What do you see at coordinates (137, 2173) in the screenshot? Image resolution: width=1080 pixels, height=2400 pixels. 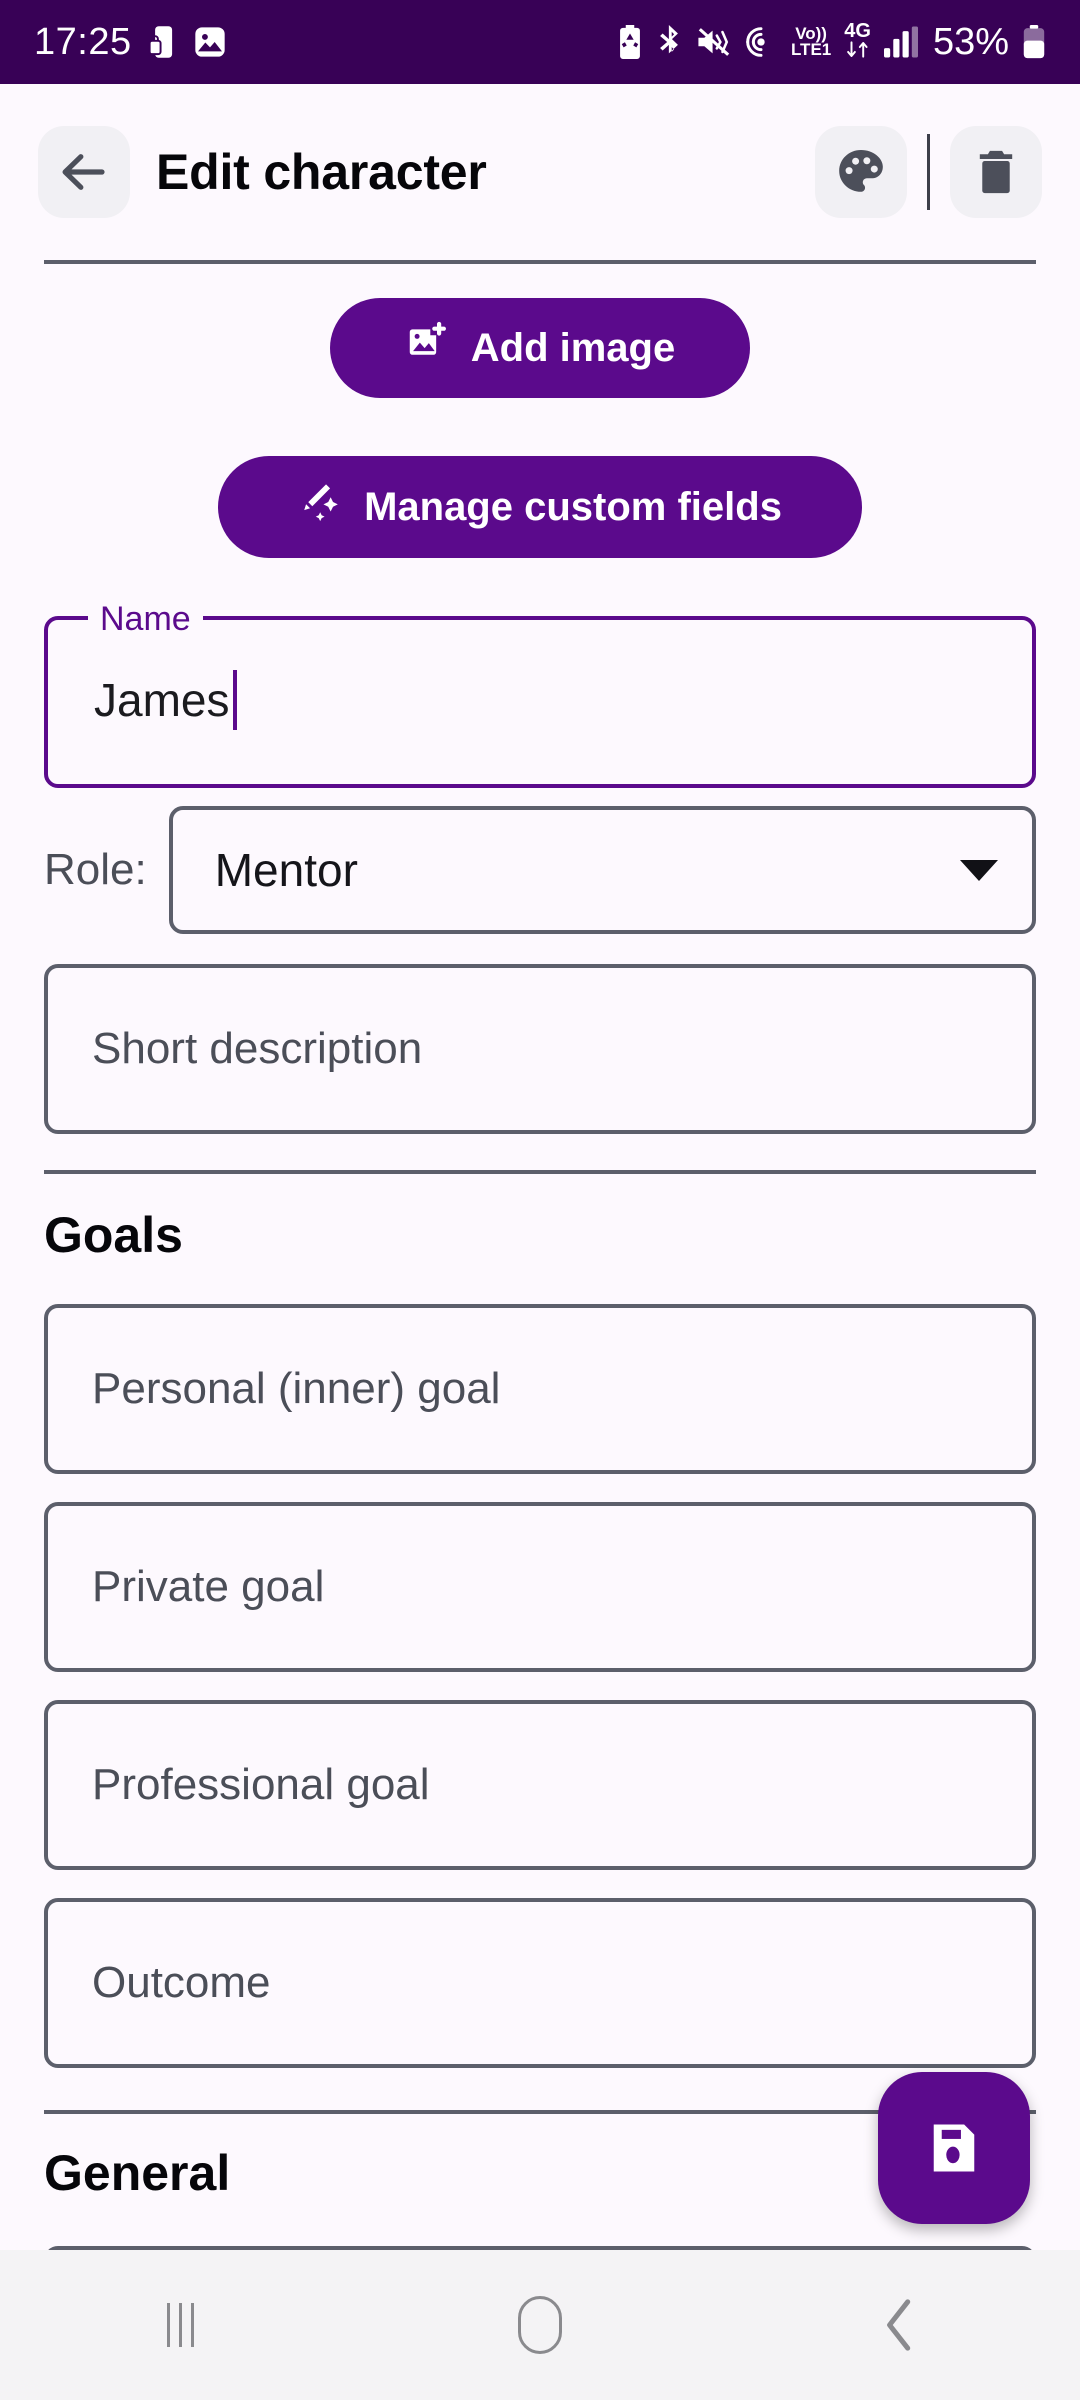 I see `general-heading: General` at bounding box center [137, 2173].